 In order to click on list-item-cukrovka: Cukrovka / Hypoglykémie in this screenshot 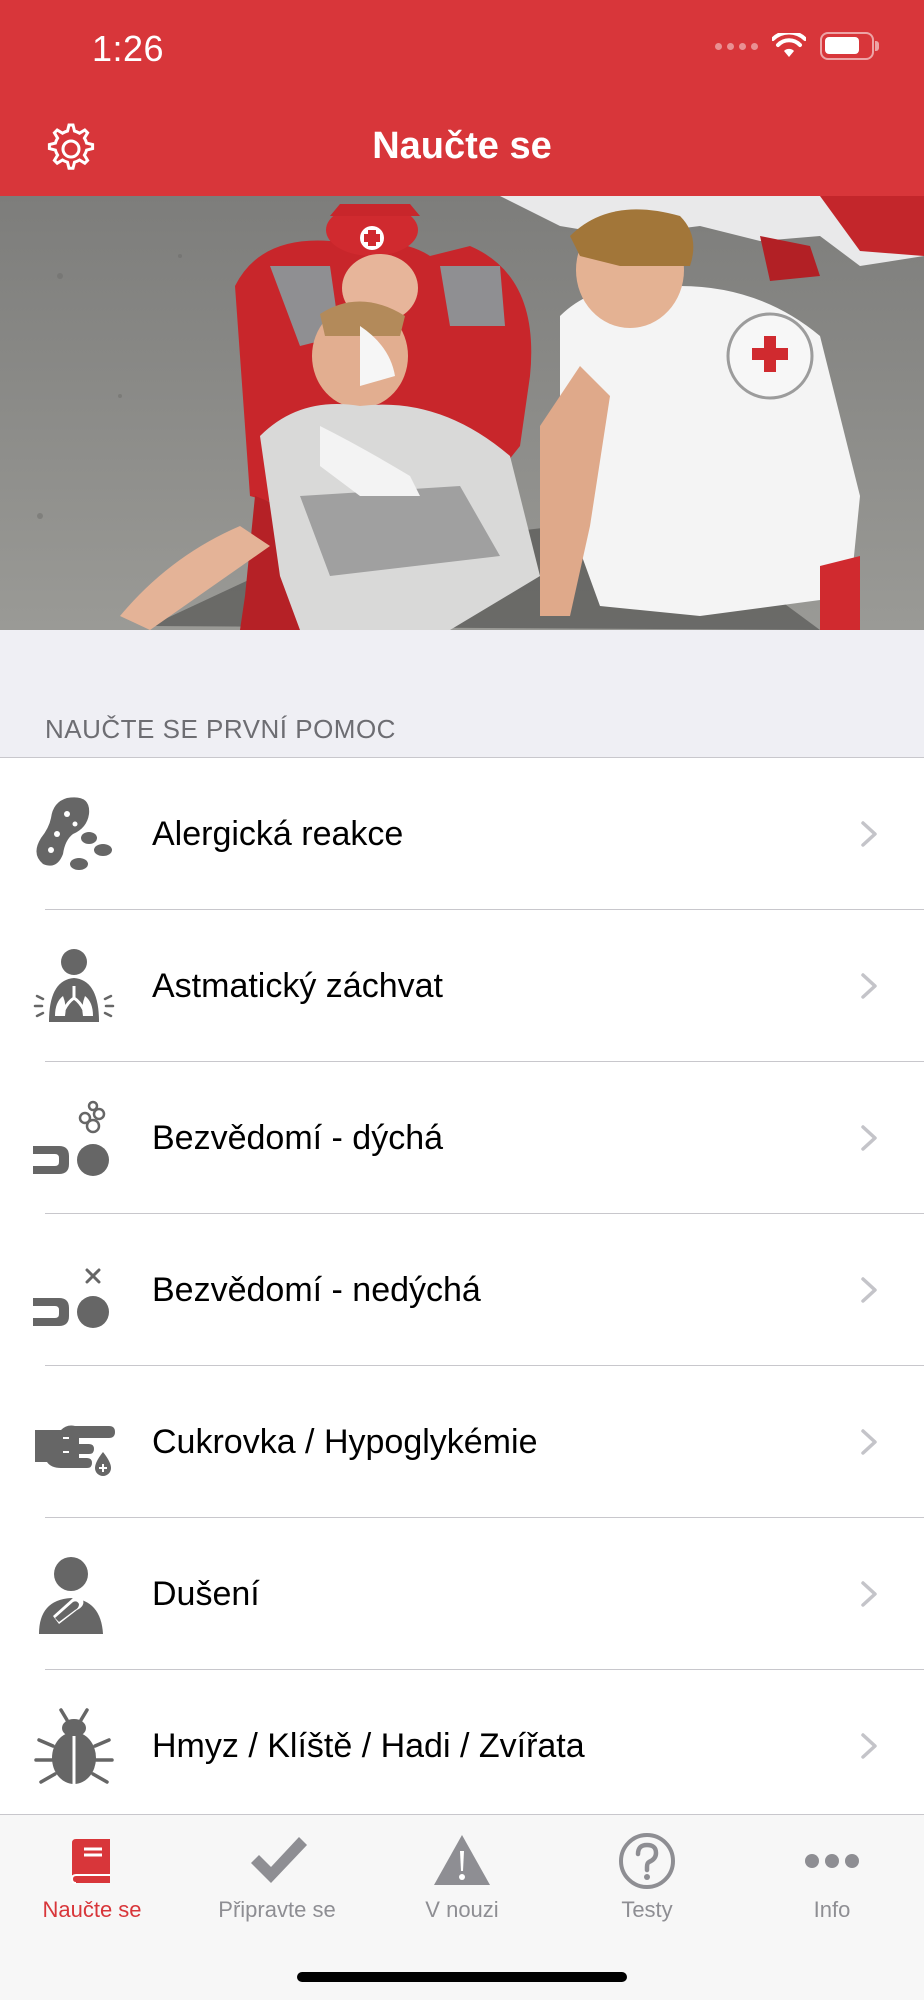, I will do `click(462, 1442)`.